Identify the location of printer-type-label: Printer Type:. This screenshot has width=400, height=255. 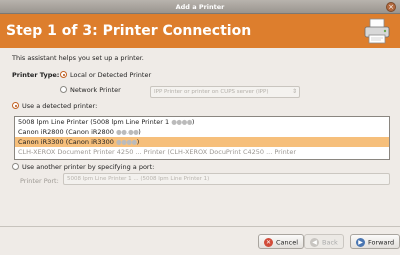
(36, 75).